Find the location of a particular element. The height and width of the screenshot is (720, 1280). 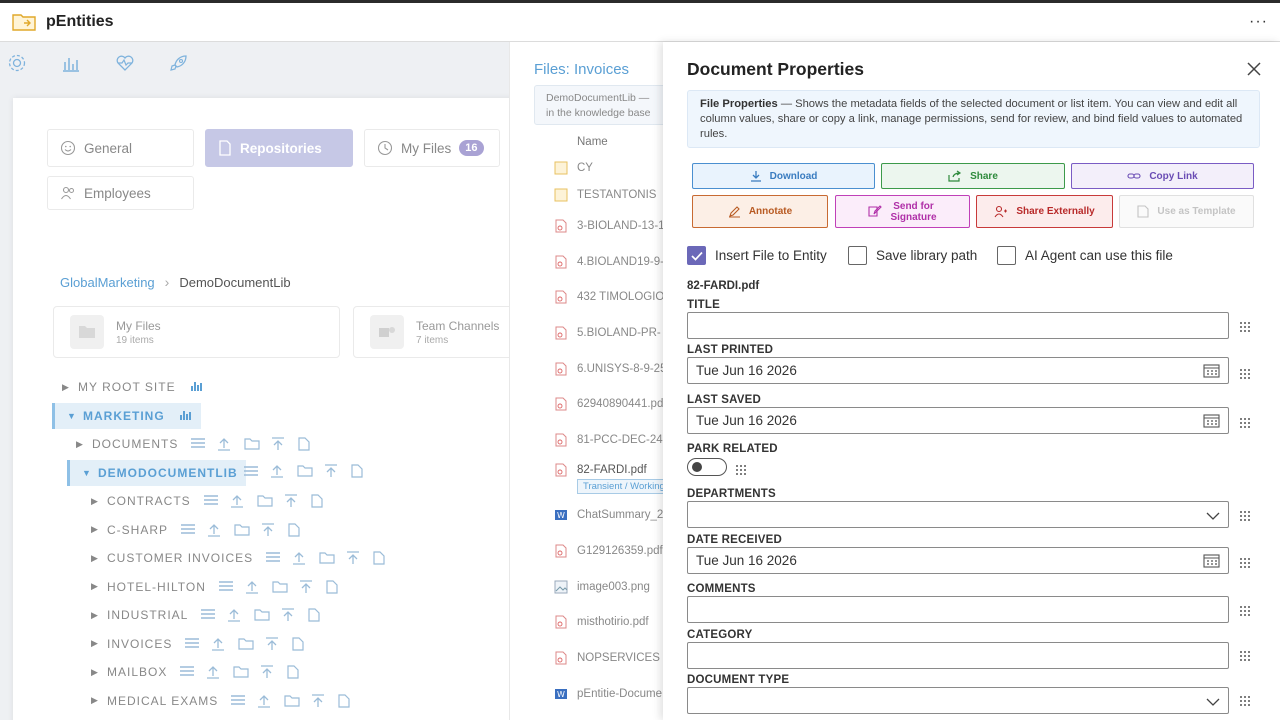

file-list-item: 5.BIOLAND-PR- is located at coordinates (607, 333).